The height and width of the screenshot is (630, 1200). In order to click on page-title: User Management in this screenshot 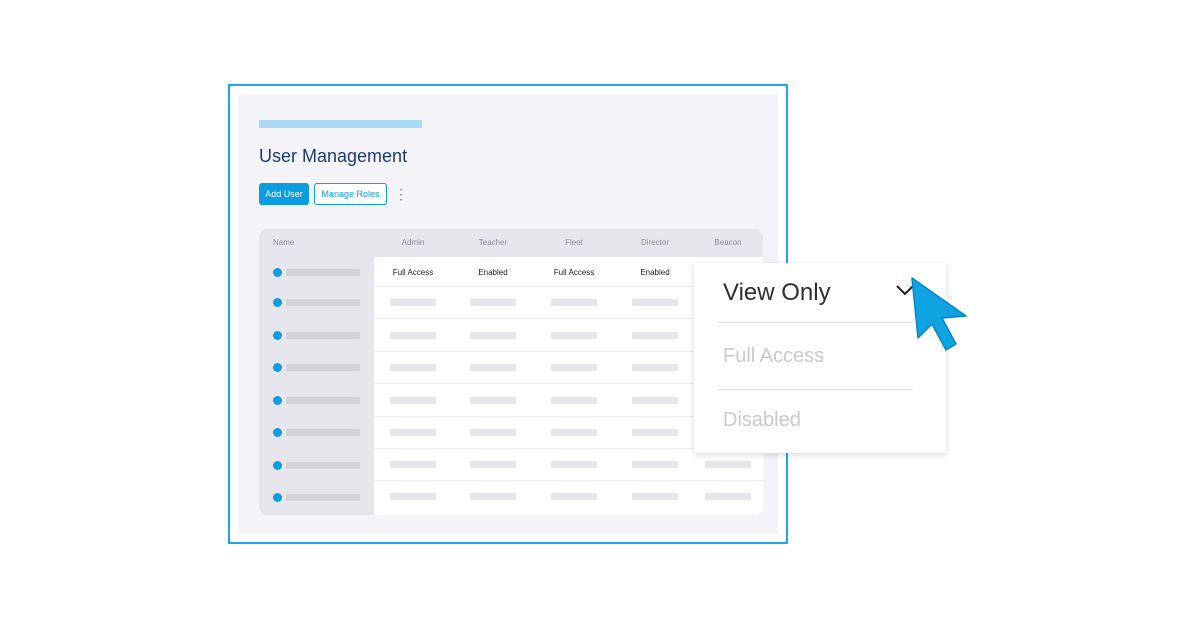, I will do `click(333, 156)`.